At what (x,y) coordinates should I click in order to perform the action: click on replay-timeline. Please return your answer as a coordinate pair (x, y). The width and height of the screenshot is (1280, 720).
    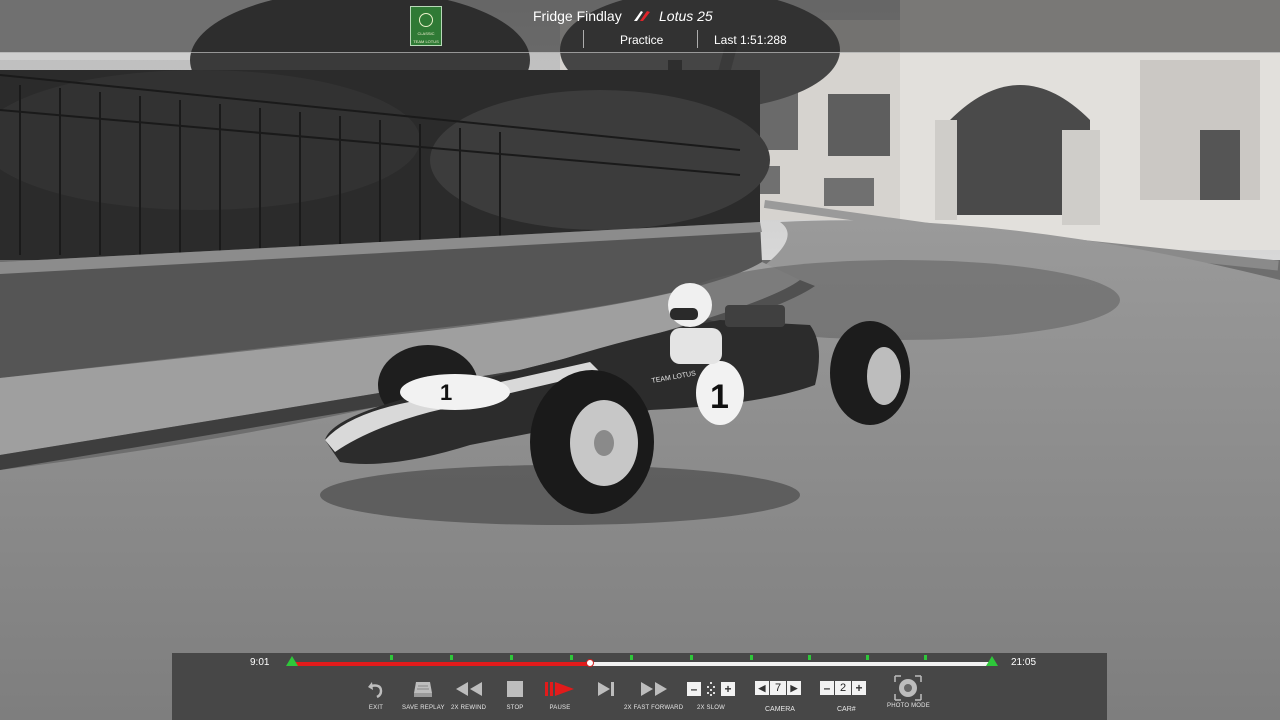
    Looking at the image, I should click on (642, 661).